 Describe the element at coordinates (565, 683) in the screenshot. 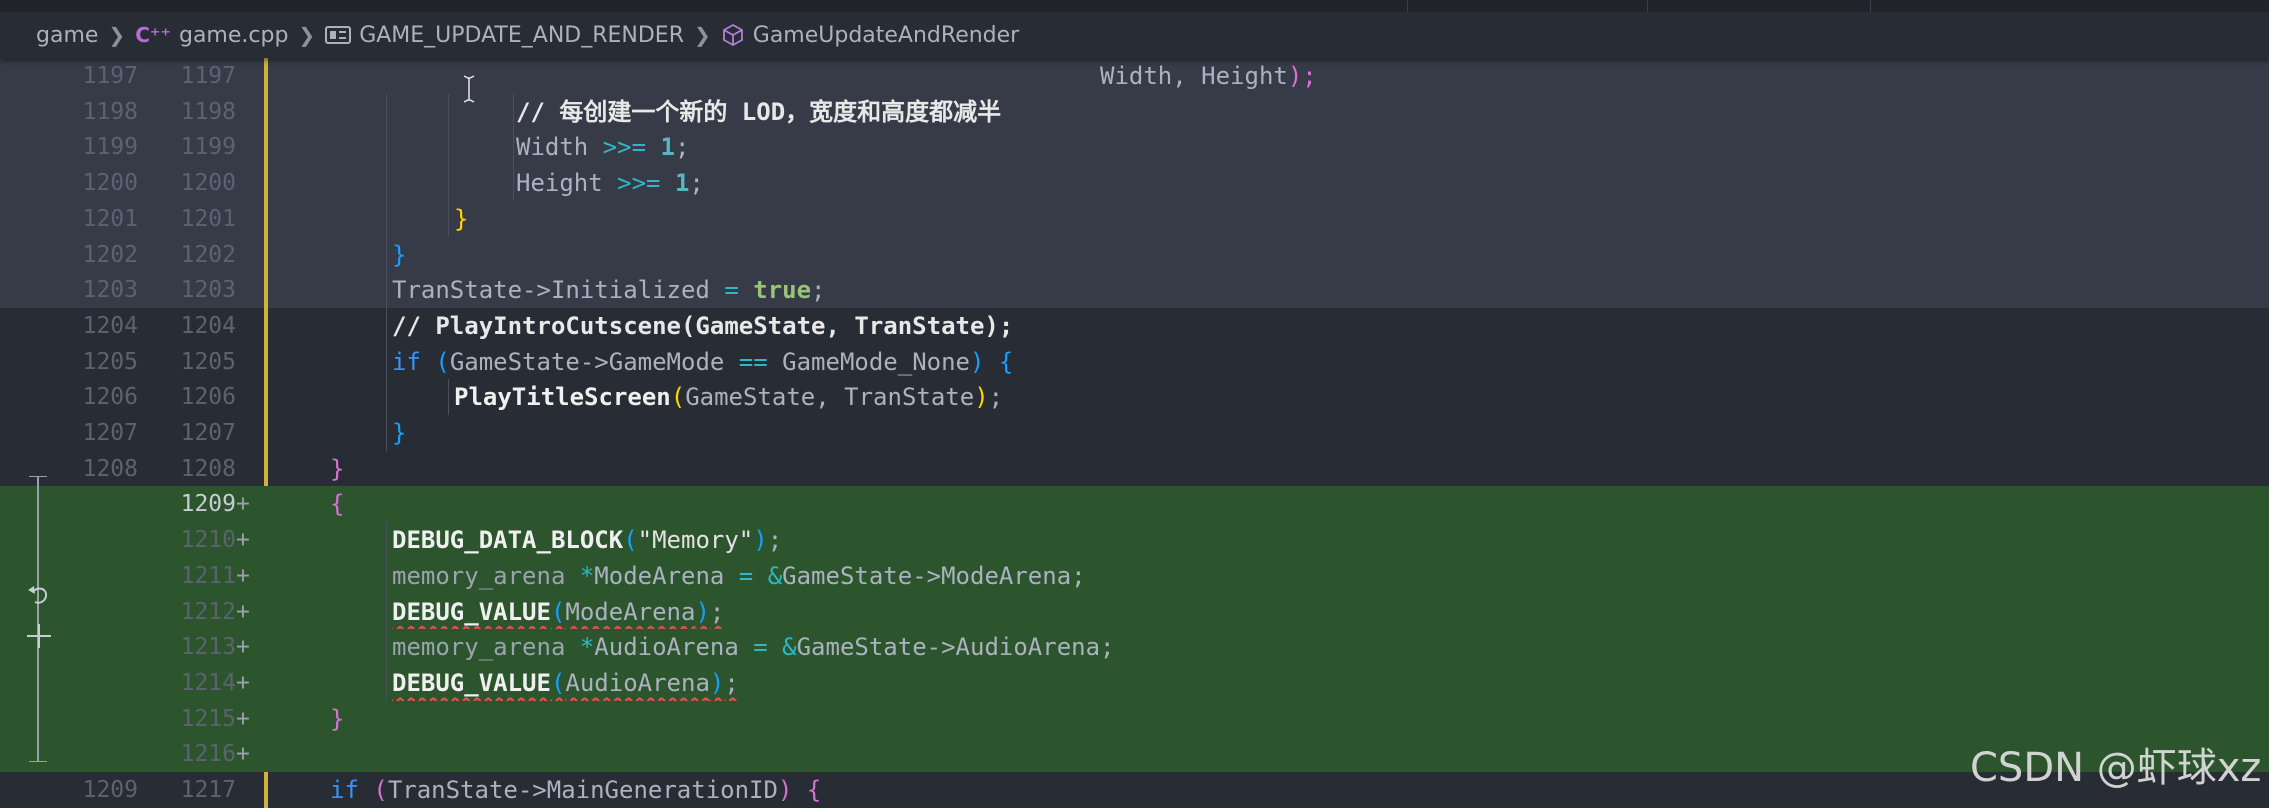

I see `code-text: DEBUG_VALUE(AudioArena);` at that location.